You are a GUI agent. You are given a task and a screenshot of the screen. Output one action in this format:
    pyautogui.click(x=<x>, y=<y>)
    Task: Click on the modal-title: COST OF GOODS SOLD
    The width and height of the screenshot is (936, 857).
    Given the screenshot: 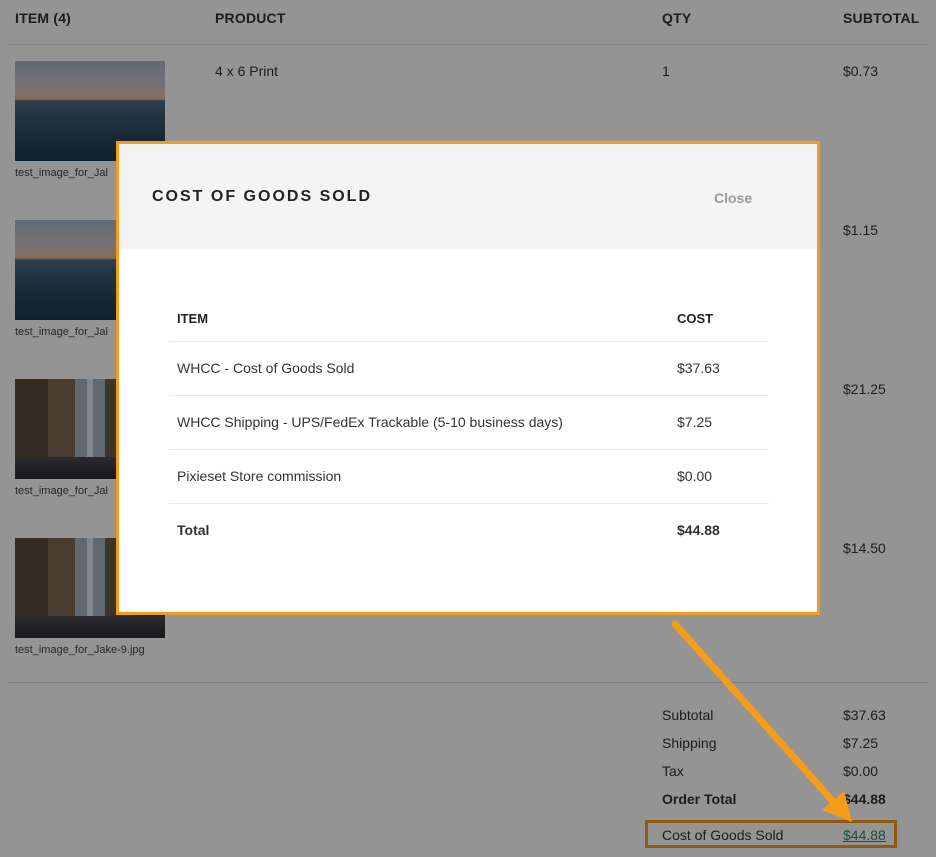 What is the action you would take?
    pyautogui.click(x=262, y=196)
    